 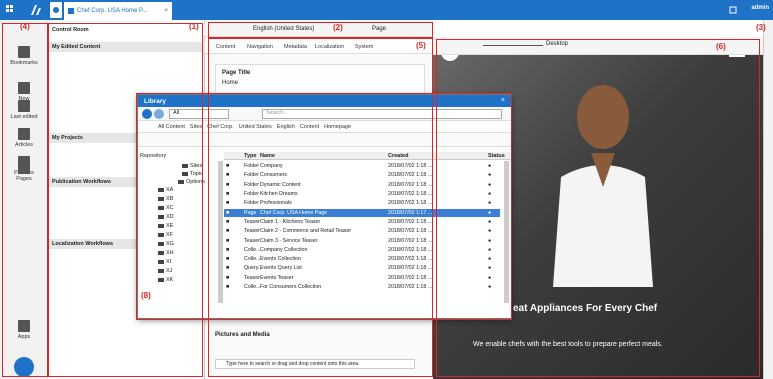 I want to click on cell-name: Claim 2 - Commerce and Retail Teaser, so click(x=306, y=231).